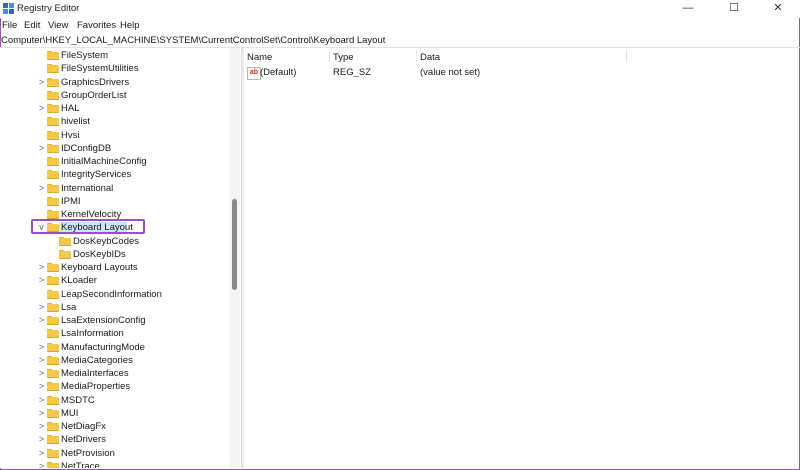 The image size is (800, 470). I want to click on tree-item: > MediaInterfaces, so click(114, 373).